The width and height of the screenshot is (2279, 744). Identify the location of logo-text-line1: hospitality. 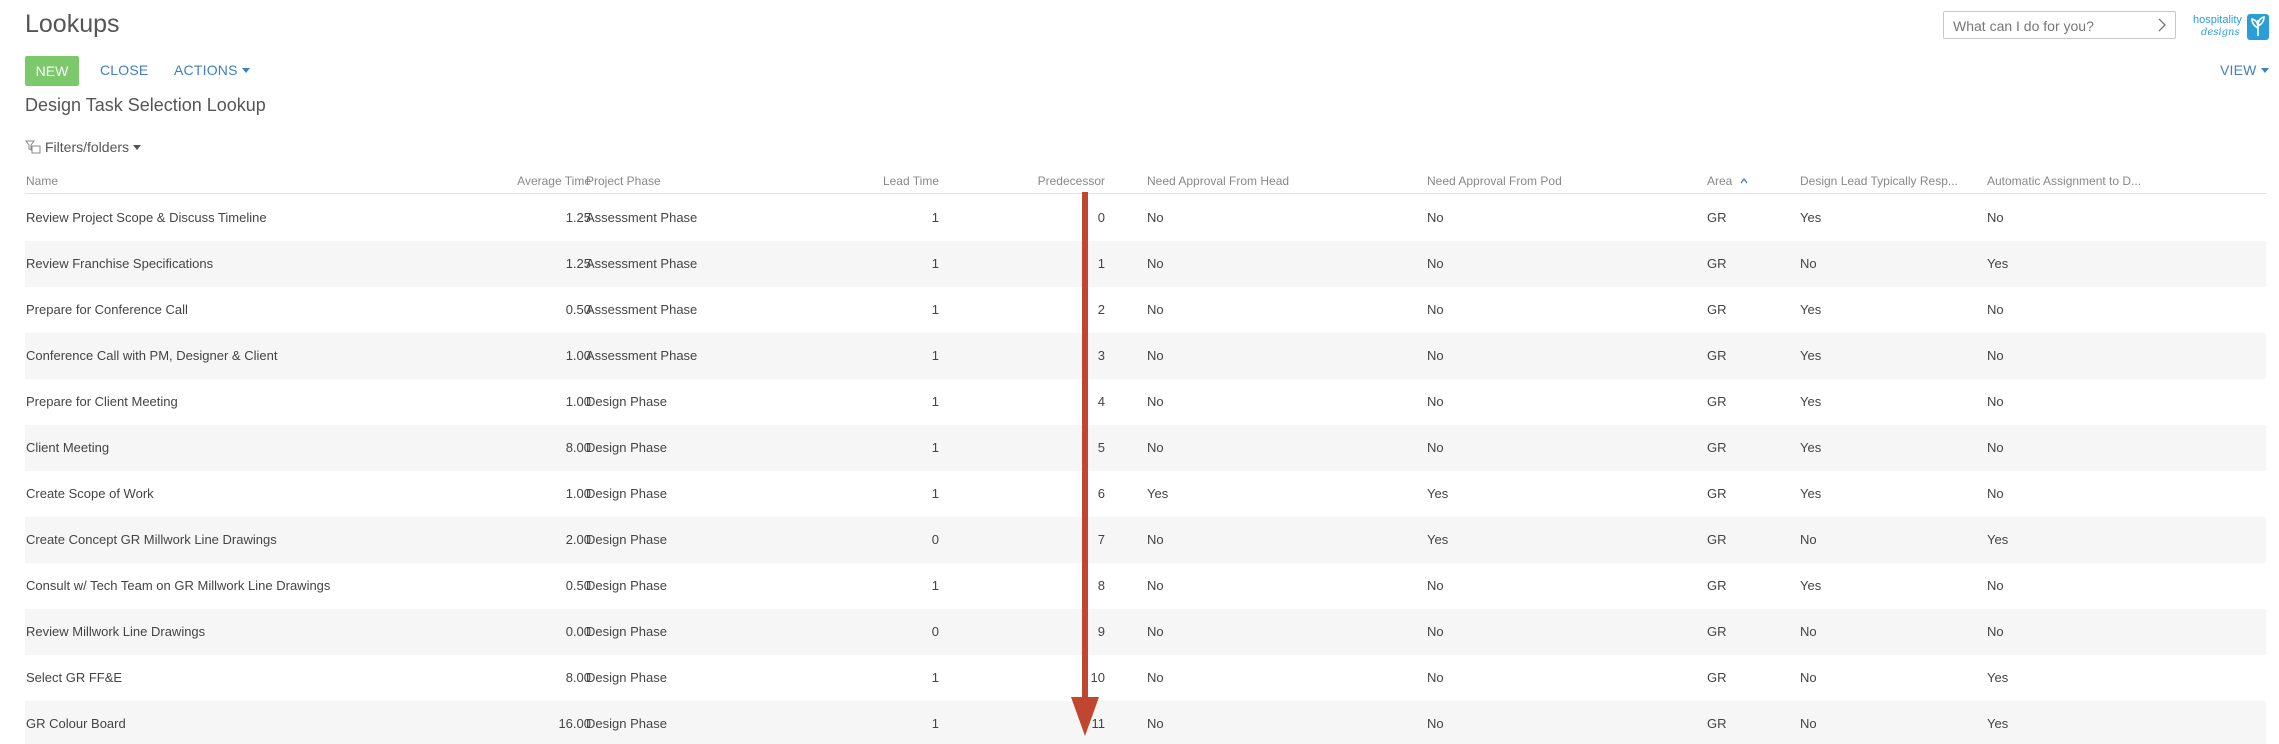
(2217, 20).